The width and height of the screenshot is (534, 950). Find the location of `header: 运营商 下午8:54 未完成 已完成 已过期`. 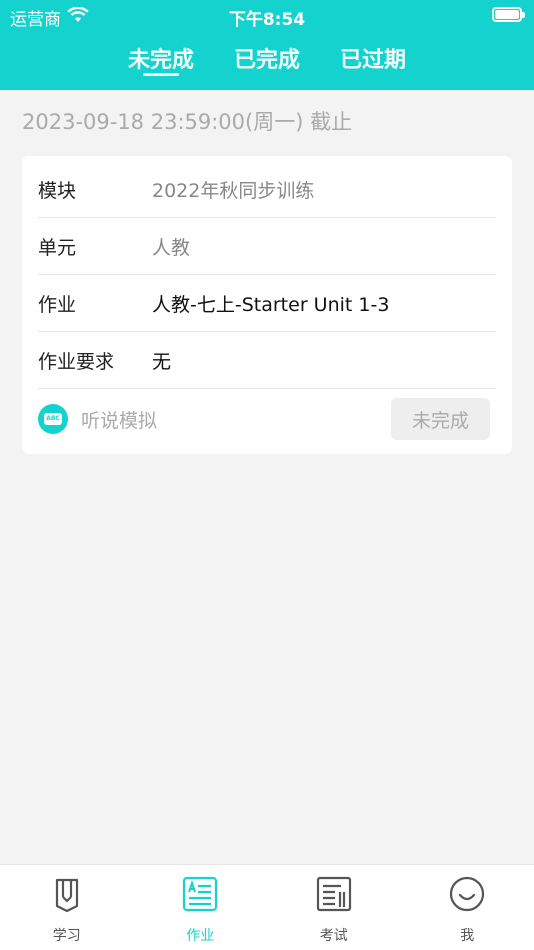

header: 运营商 下午8:54 未完成 已完成 已过期 is located at coordinates (267, 45).